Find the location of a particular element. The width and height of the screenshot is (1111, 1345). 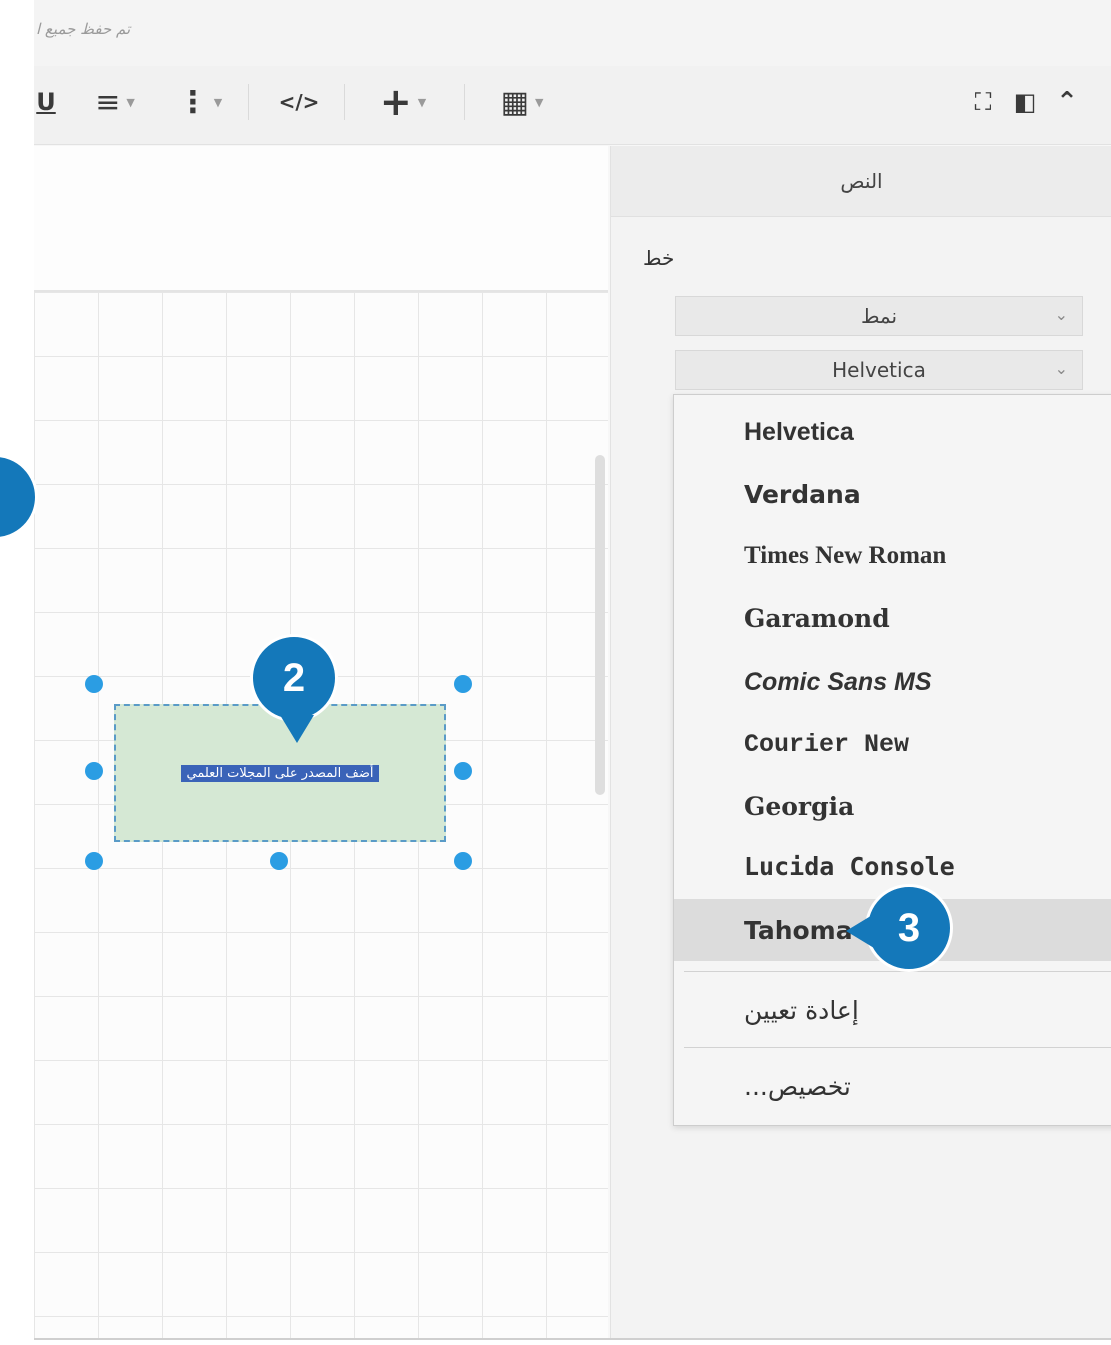

menu-item-helvetica: Helvetica is located at coordinates (892, 432).